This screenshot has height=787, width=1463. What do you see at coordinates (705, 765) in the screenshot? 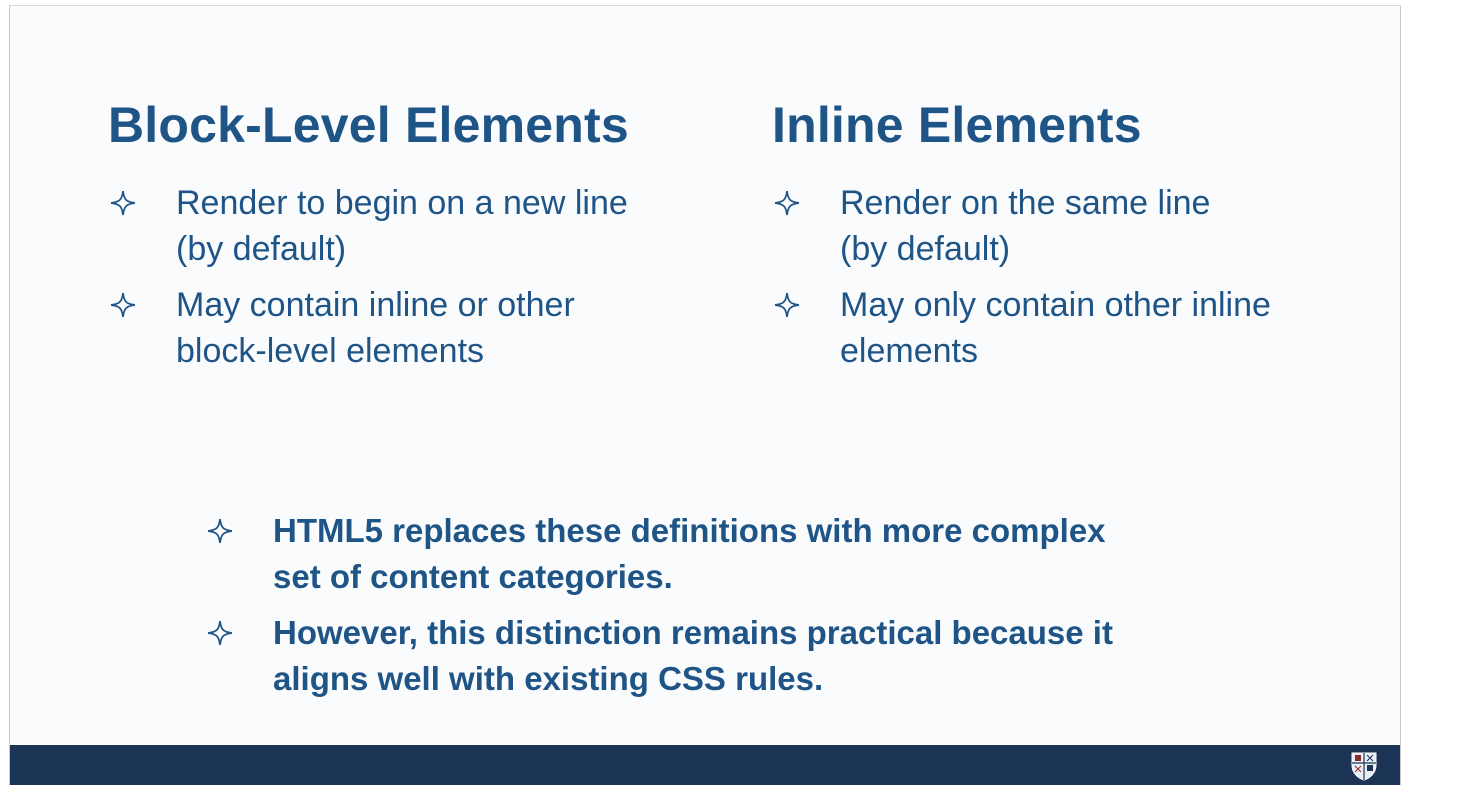
I see `footer-bar` at bounding box center [705, 765].